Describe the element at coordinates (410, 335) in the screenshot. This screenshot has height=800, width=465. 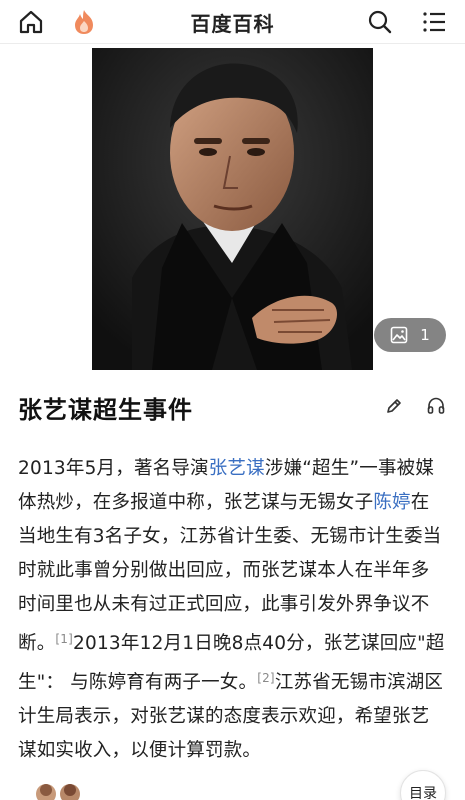
I see `gallery-count-badge: 1` at that location.